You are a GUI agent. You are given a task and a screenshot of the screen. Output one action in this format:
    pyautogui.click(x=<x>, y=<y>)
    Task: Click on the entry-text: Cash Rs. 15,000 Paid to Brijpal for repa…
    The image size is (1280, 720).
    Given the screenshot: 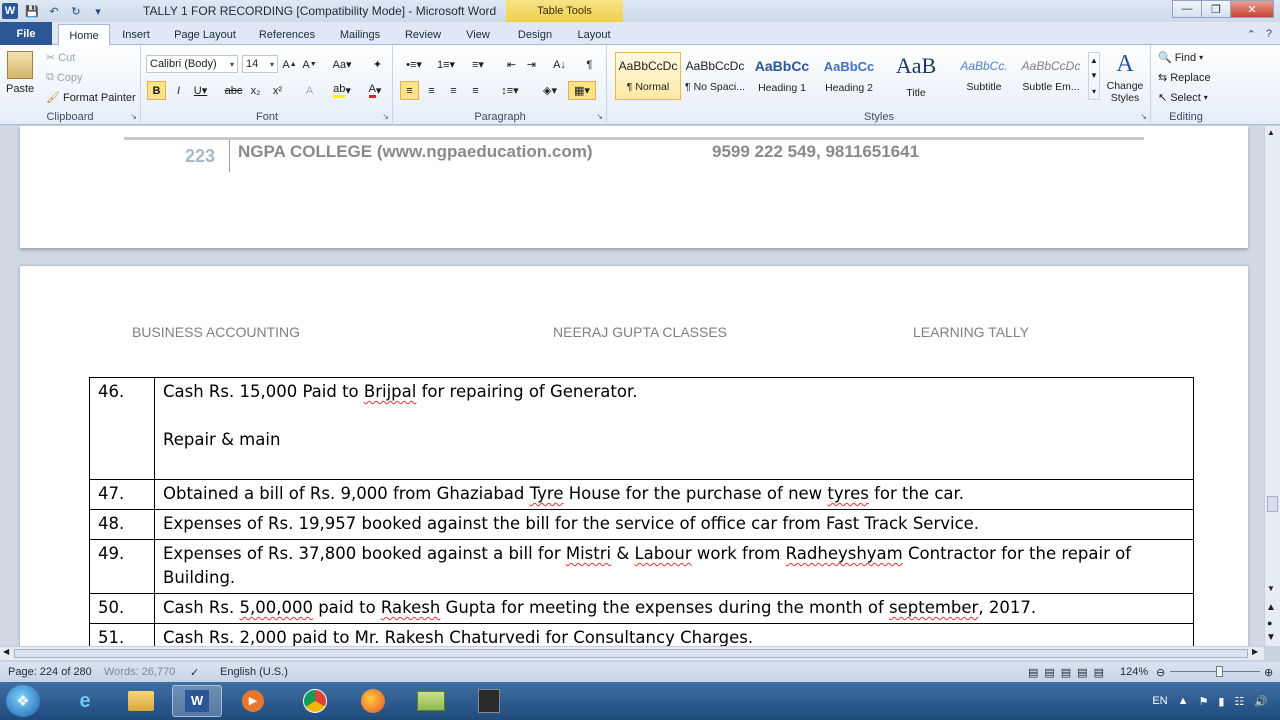 What is the action you would take?
    pyautogui.click(x=674, y=428)
    